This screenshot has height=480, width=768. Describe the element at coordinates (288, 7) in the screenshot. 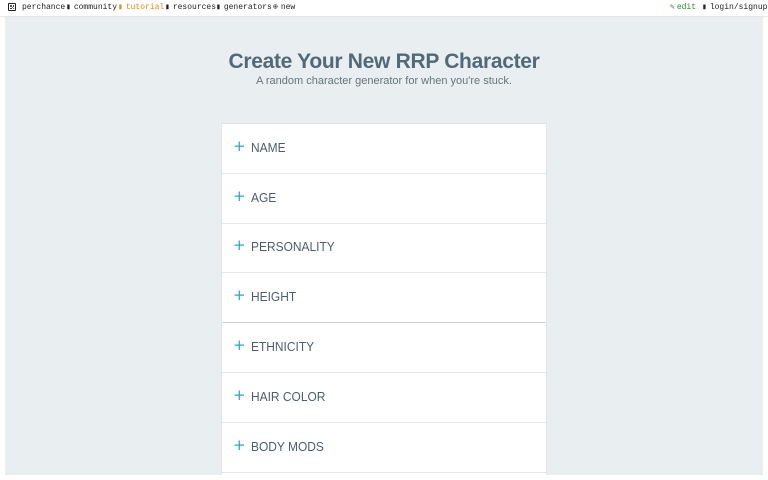

I see `nav-new-label: new` at that location.